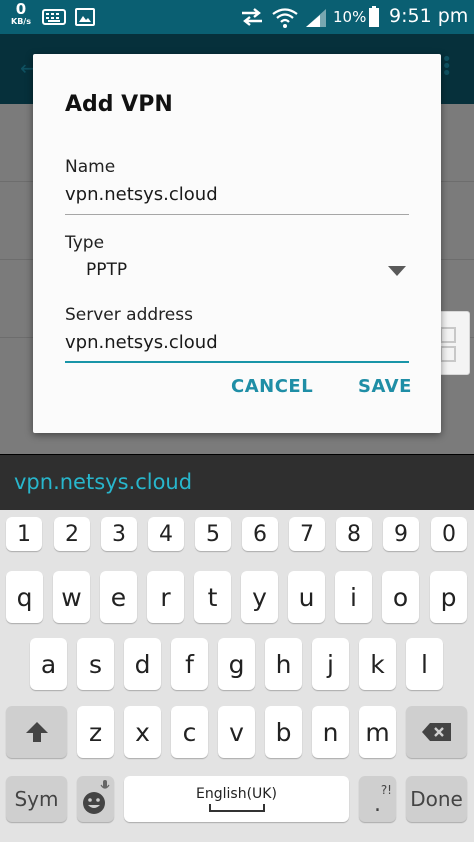 This screenshot has width=474, height=842. Describe the element at coordinates (103, 482) in the screenshot. I see `suggestion-item: vpn.netsys.cloud` at that location.